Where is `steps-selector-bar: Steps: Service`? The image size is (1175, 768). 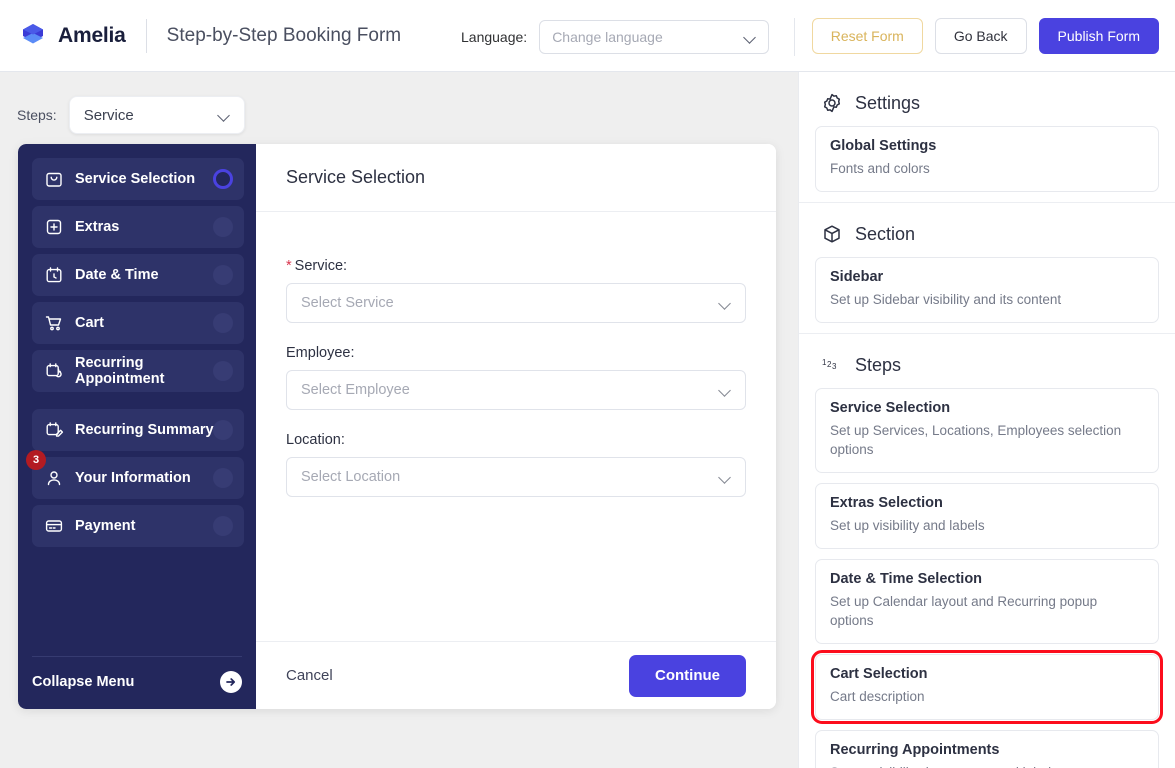 steps-selector-bar: Steps: Service is located at coordinates (131, 115).